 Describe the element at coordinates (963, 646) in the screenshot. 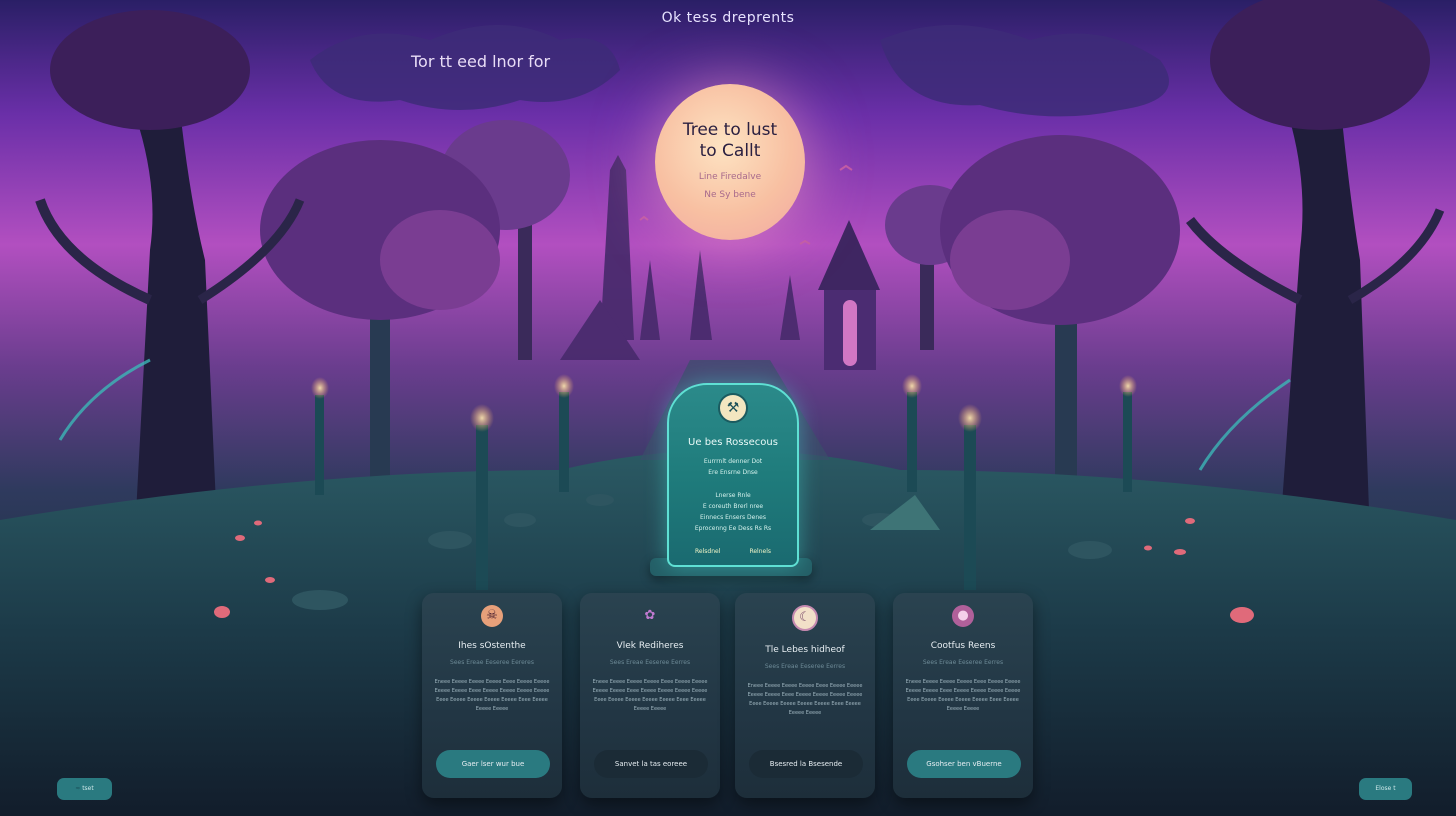

I see `card-title: Cootfus Reens` at that location.